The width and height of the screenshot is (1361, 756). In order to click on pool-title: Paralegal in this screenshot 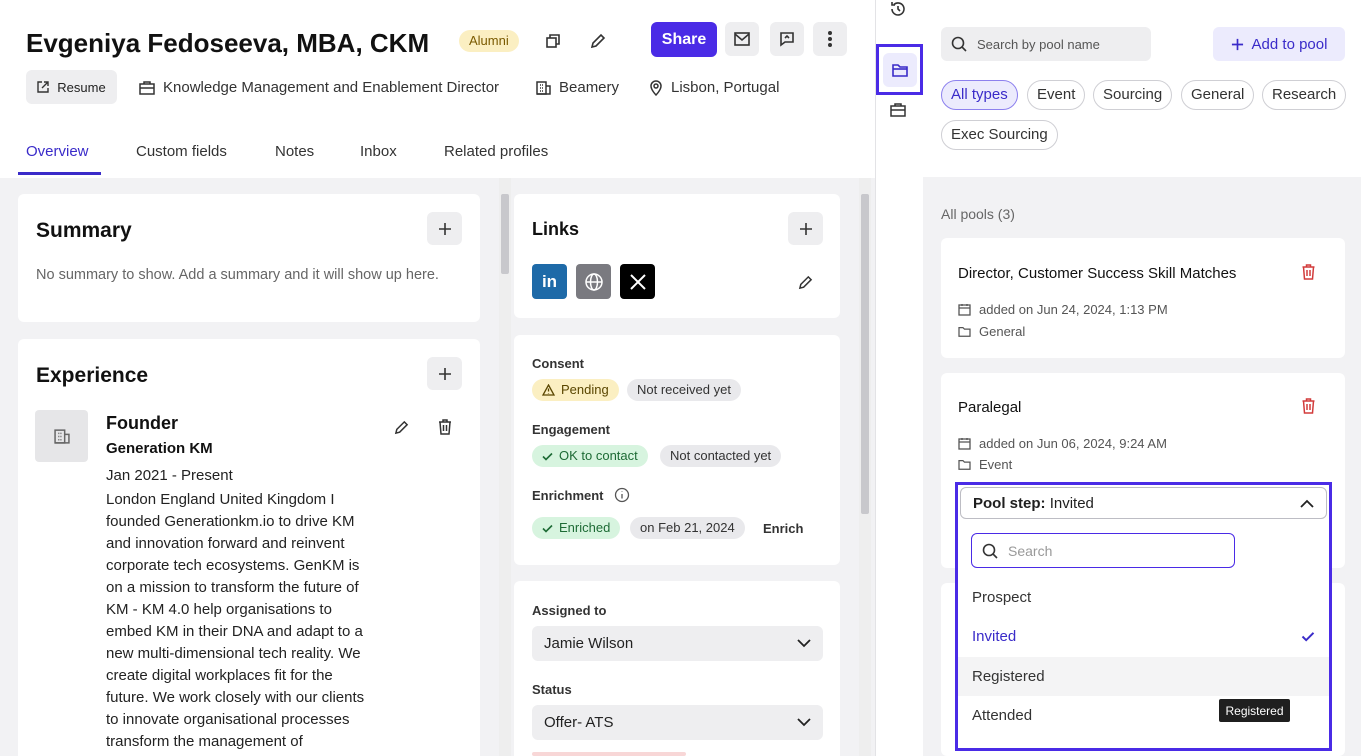, I will do `click(989, 407)`.